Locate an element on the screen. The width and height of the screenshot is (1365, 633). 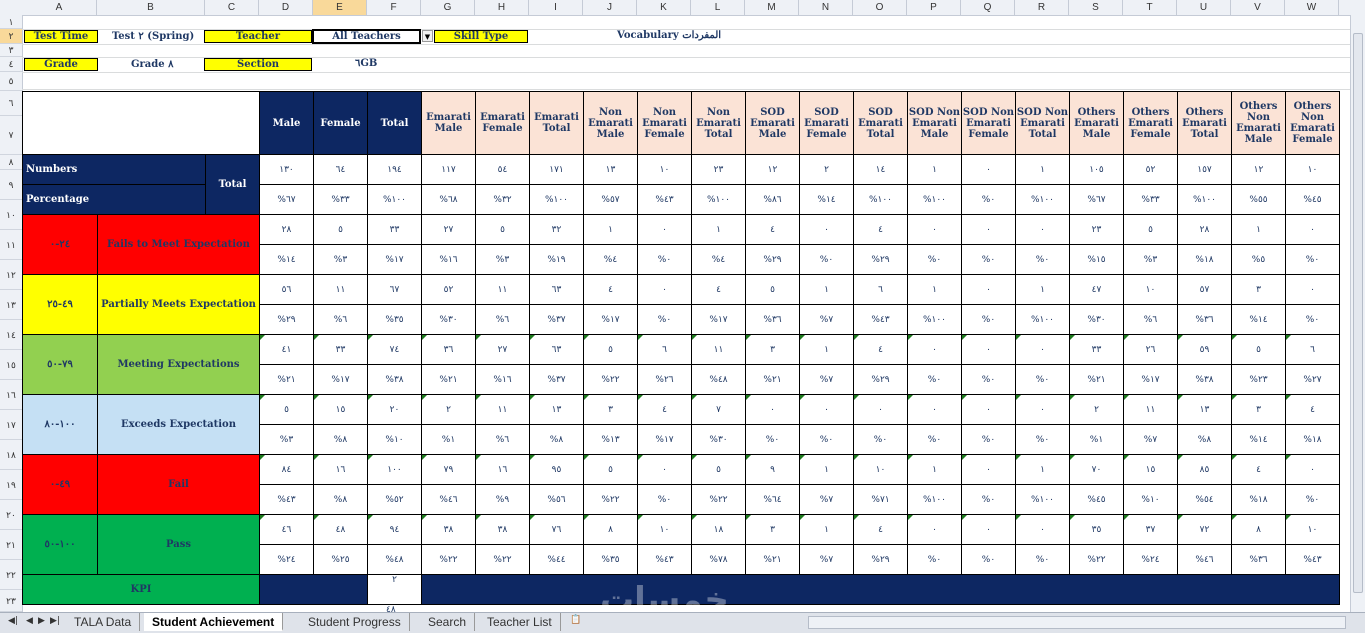
band-percent-cell: %٨ is located at coordinates (1204, 439).